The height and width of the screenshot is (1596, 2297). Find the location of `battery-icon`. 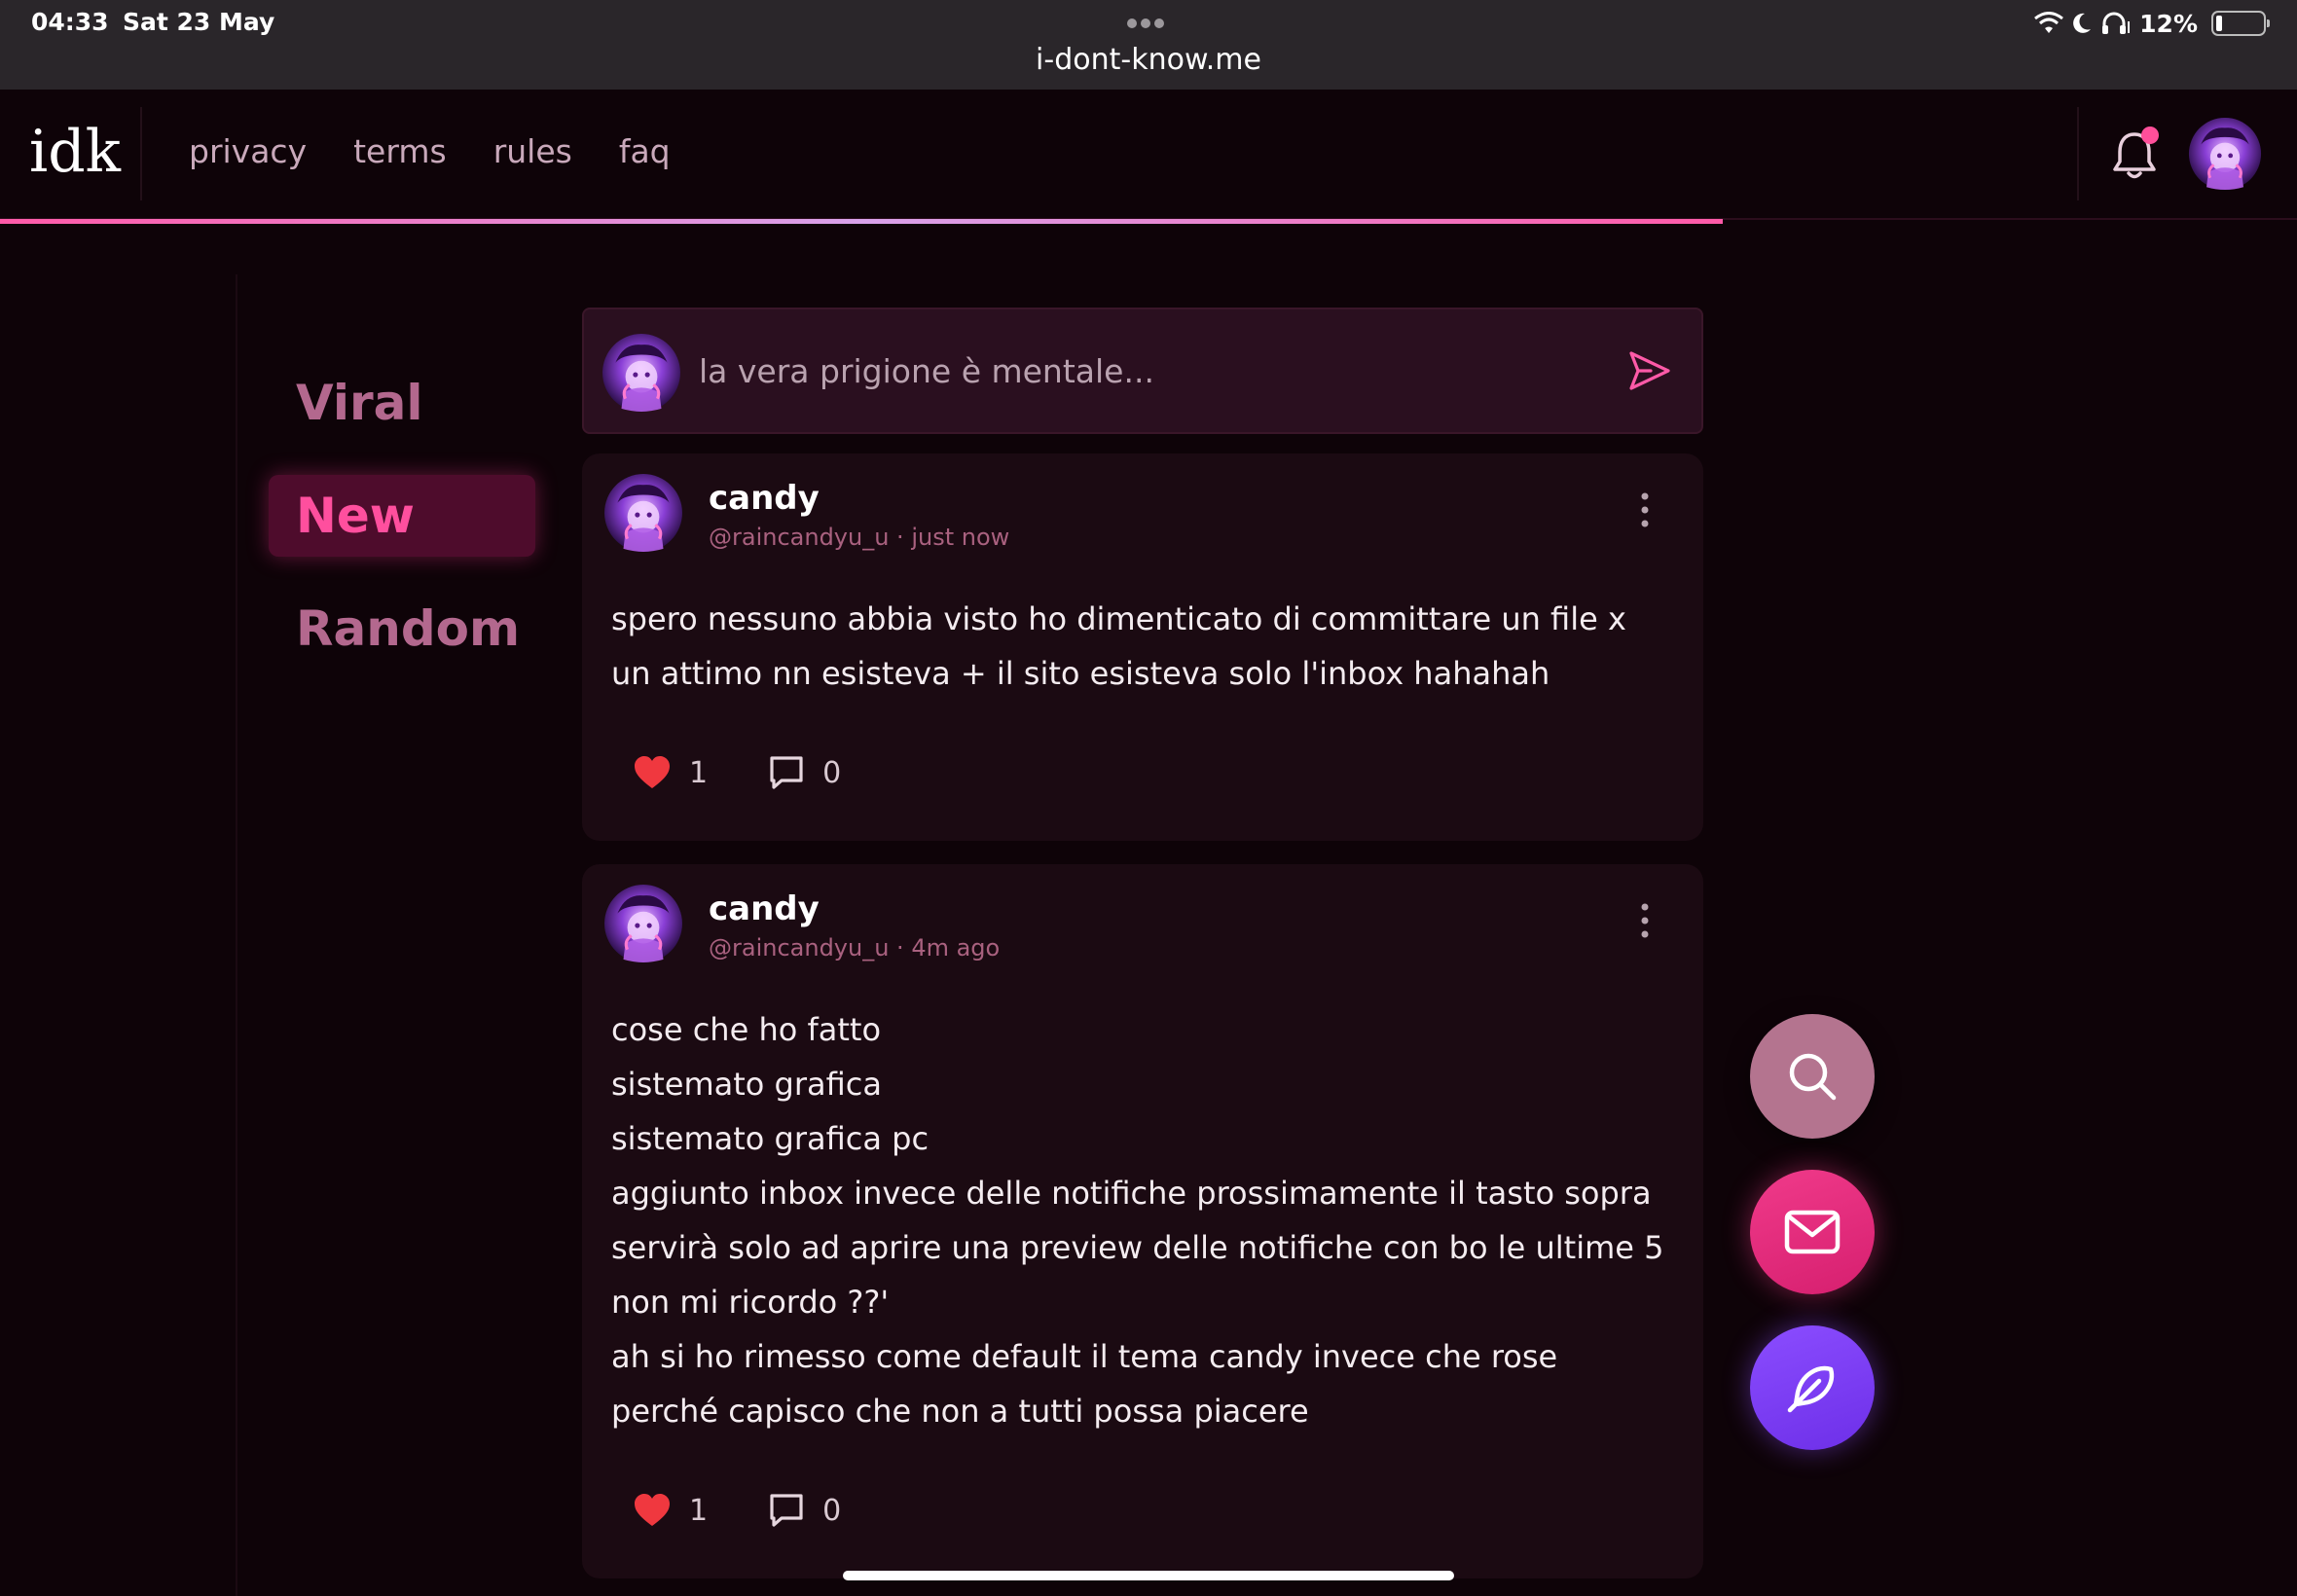

battery-icon is located at coordinates (2240, 23).